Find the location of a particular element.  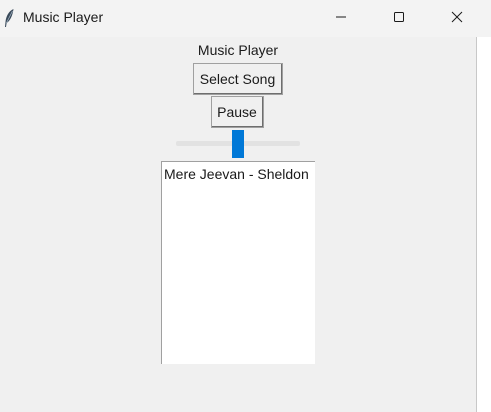

close-icon is located at coordinates (457, 19).